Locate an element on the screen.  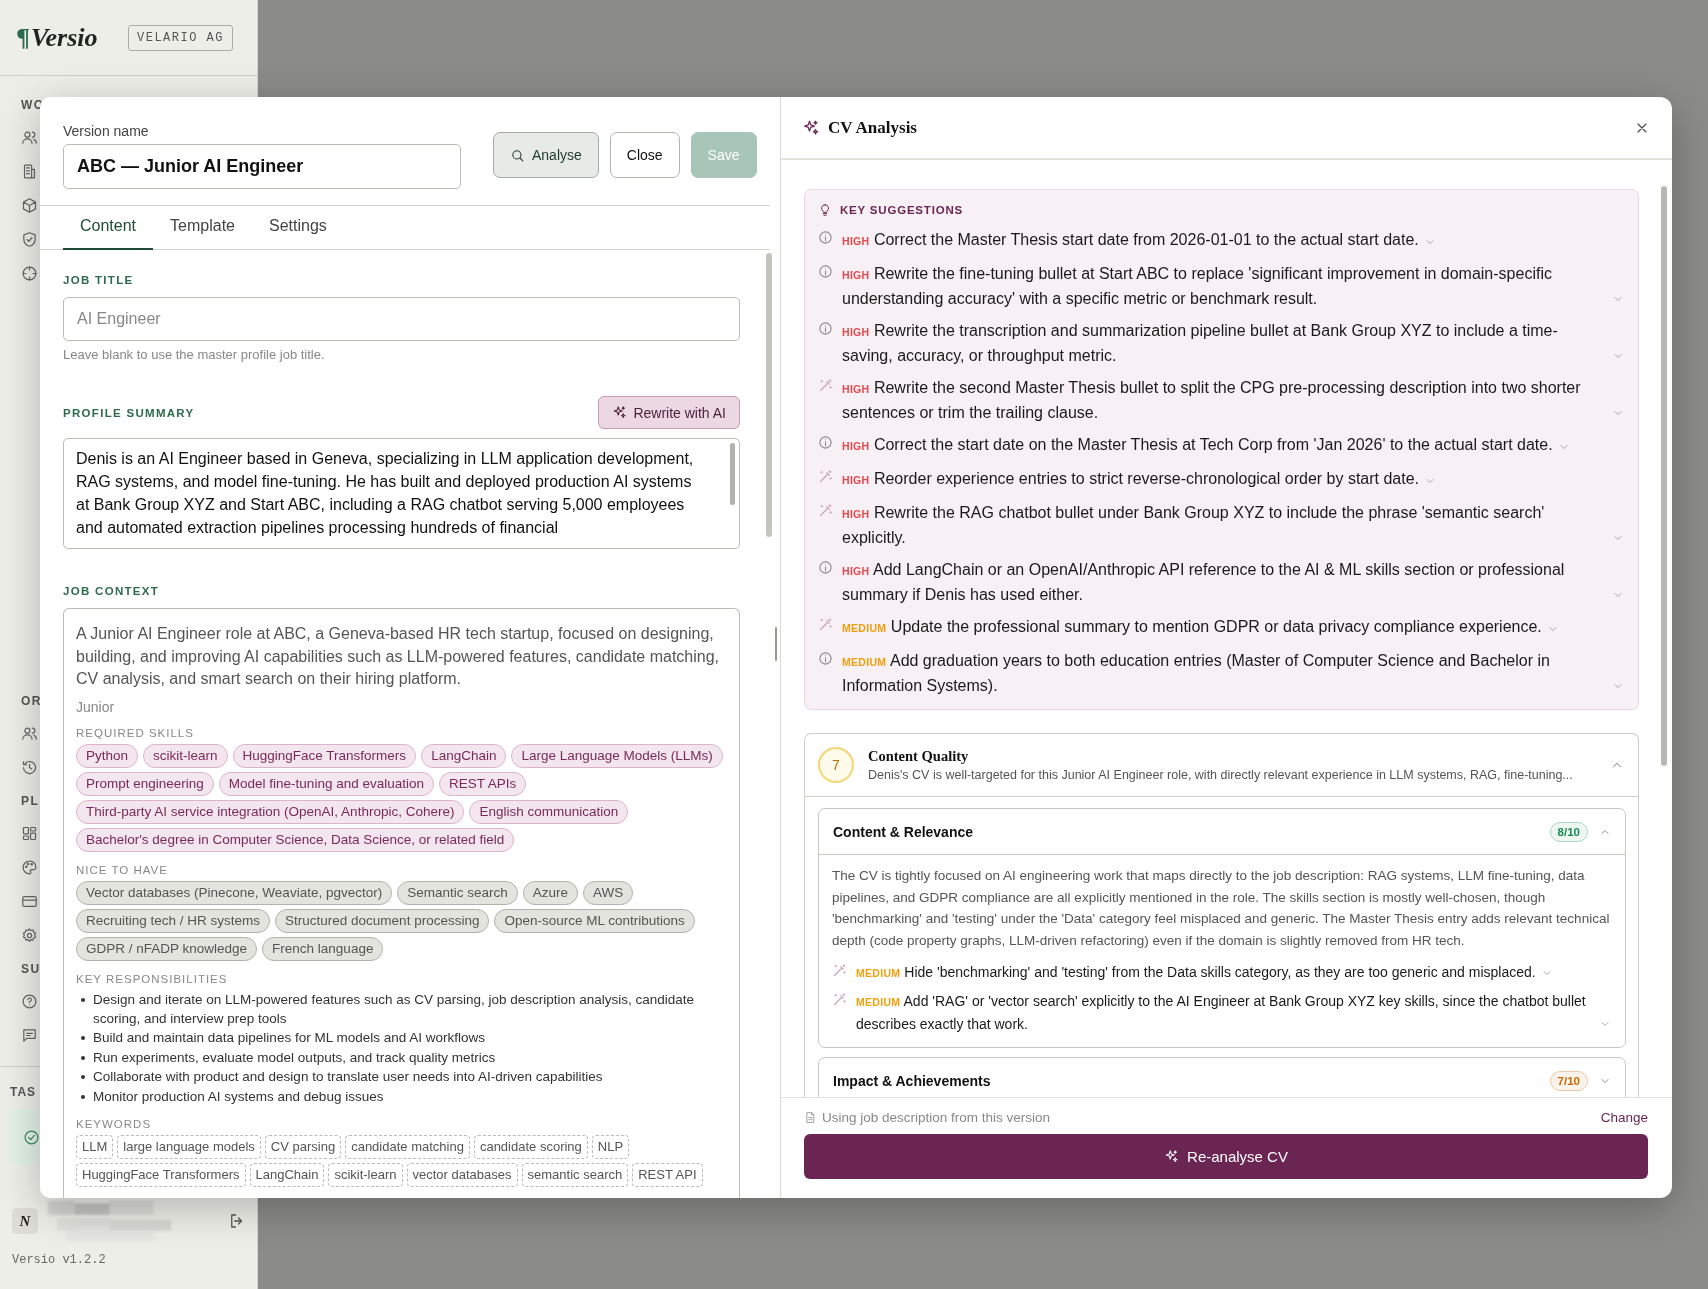
skill-tag: GDPR / nFADP knowledge is located at coordinates (167, 948).